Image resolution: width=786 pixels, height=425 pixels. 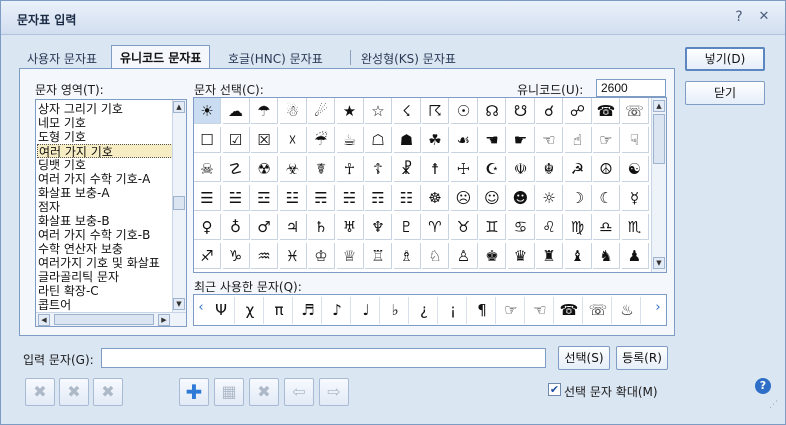 What do you see at coordinates (179, 107) in the screenshot?
I see `scroll-up-button: ▲` at bounding box center [179, 107].